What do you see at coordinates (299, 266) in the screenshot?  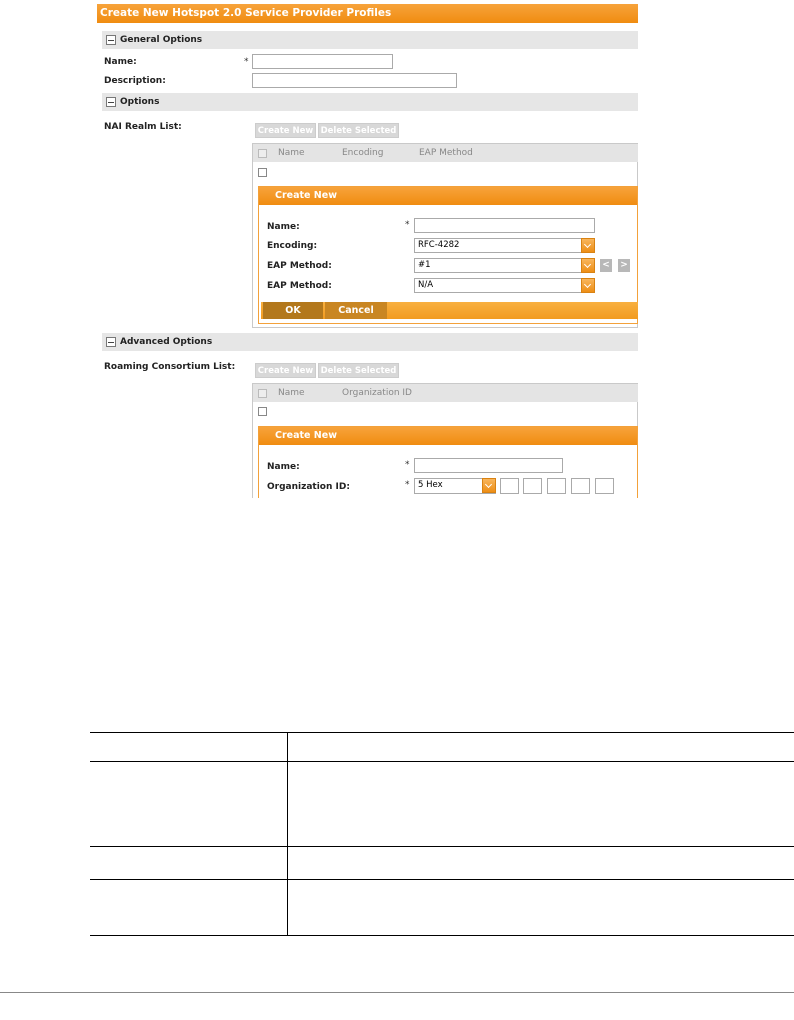 I see `eap-method-label: EAP Method:` at bounding box center [299, 266].